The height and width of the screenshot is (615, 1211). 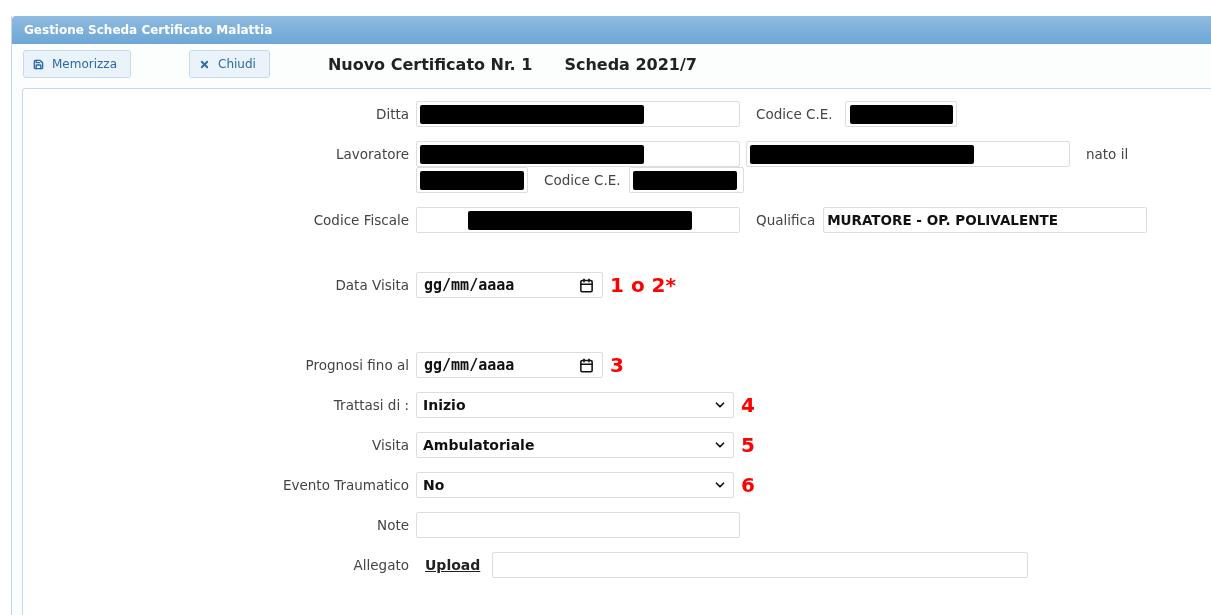 What do you see at coordinates (611, 30) in the screenshot?
I see `window-title: Gestione Scheda Certificato Malattia` at bounding box center [611, 30].